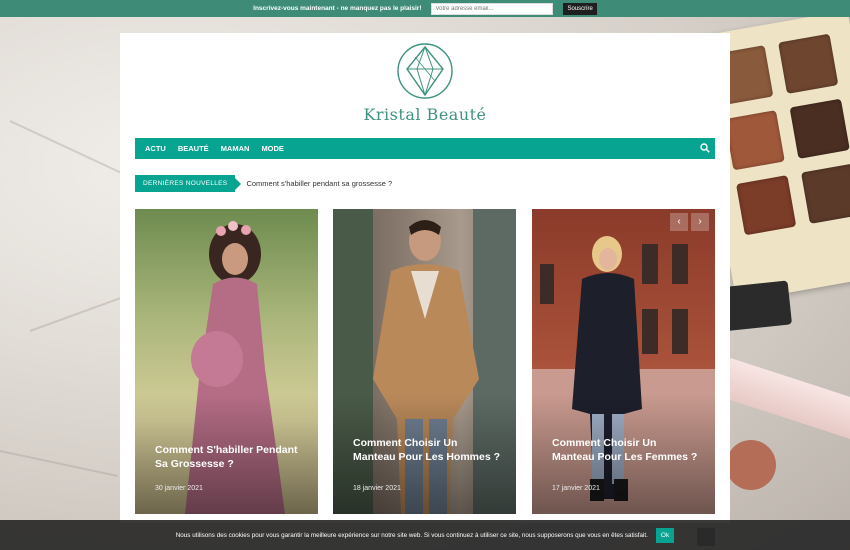  I want to click on slider-prev-button: ‹, so click(679, 222).